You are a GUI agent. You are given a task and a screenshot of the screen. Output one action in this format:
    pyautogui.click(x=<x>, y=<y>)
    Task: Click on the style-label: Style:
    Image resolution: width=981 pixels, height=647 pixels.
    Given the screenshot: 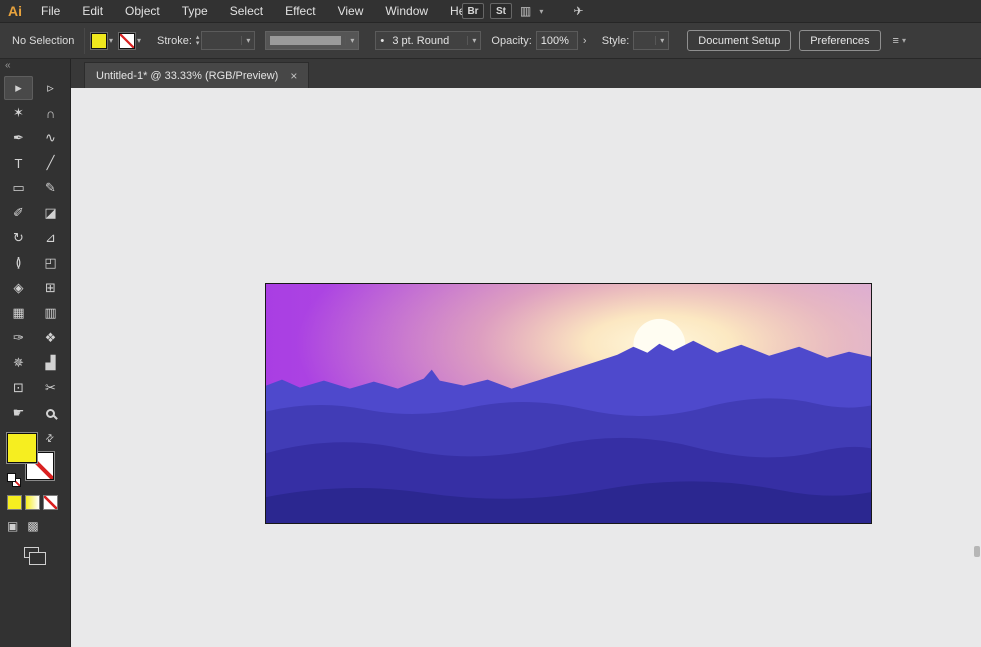 What is the action you would take?
    pyautogui.click(x=616, y=41)
    